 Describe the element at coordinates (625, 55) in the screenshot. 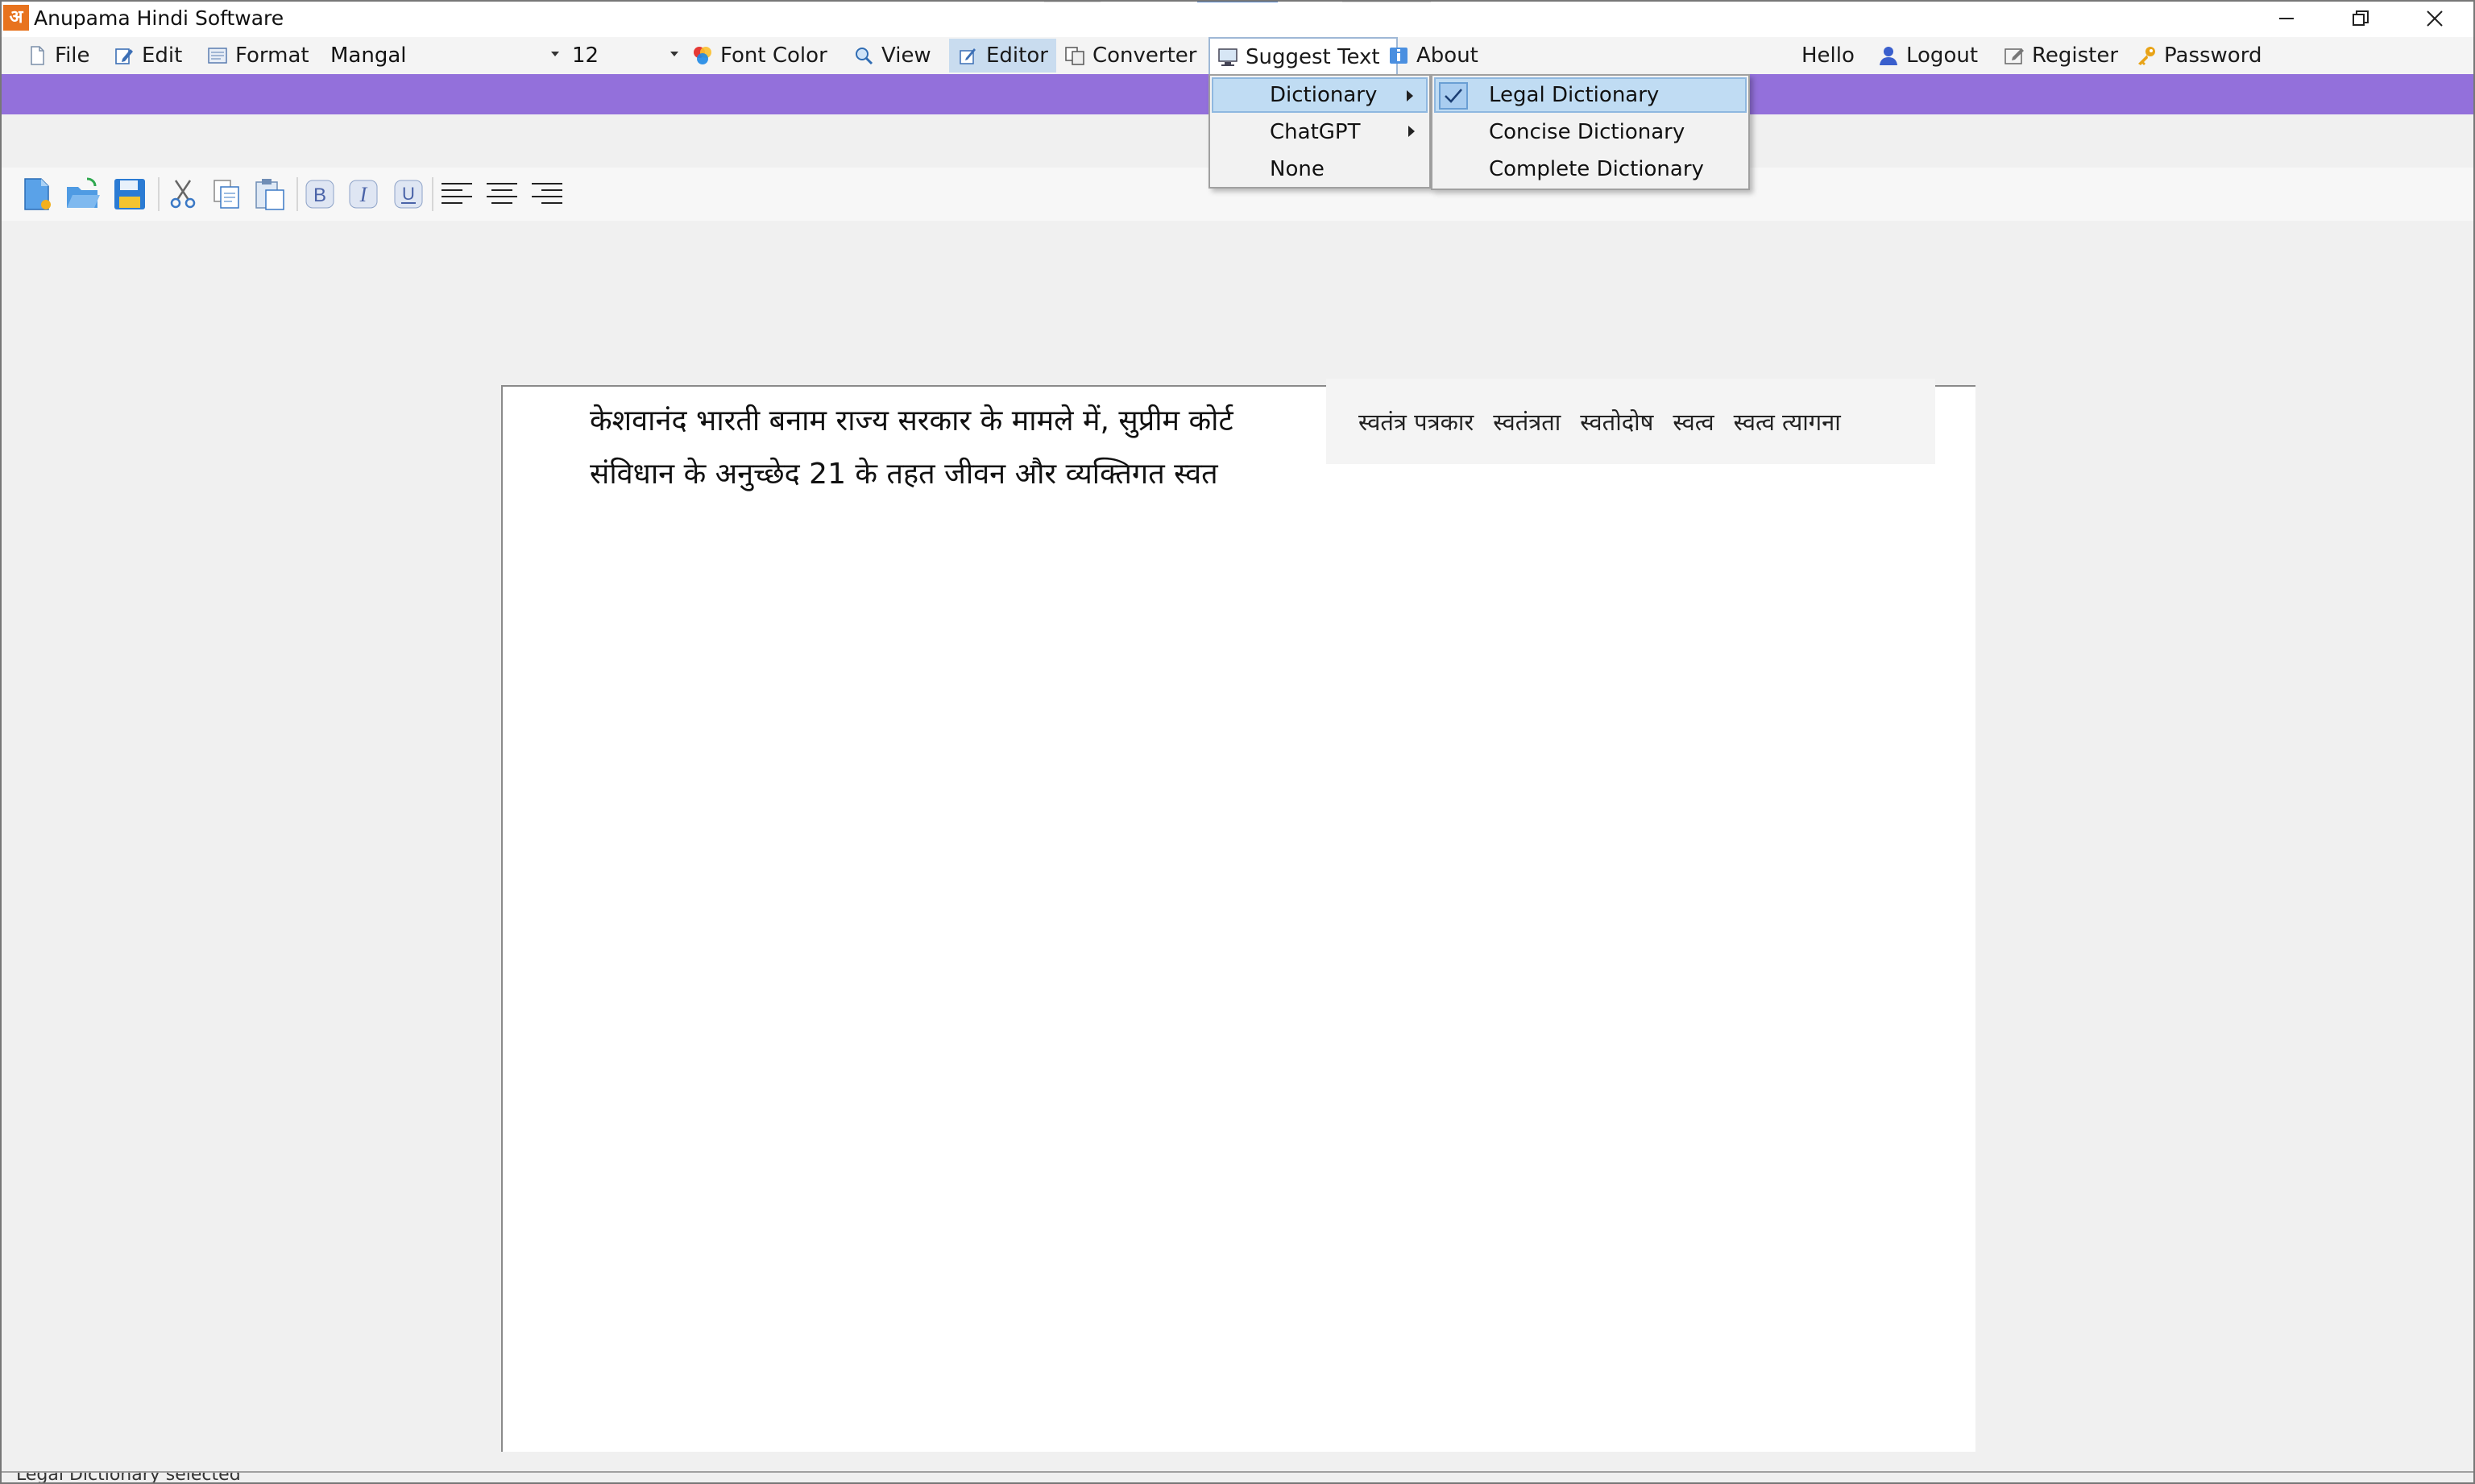

I see `font-size-dropdown: 12` at that location.